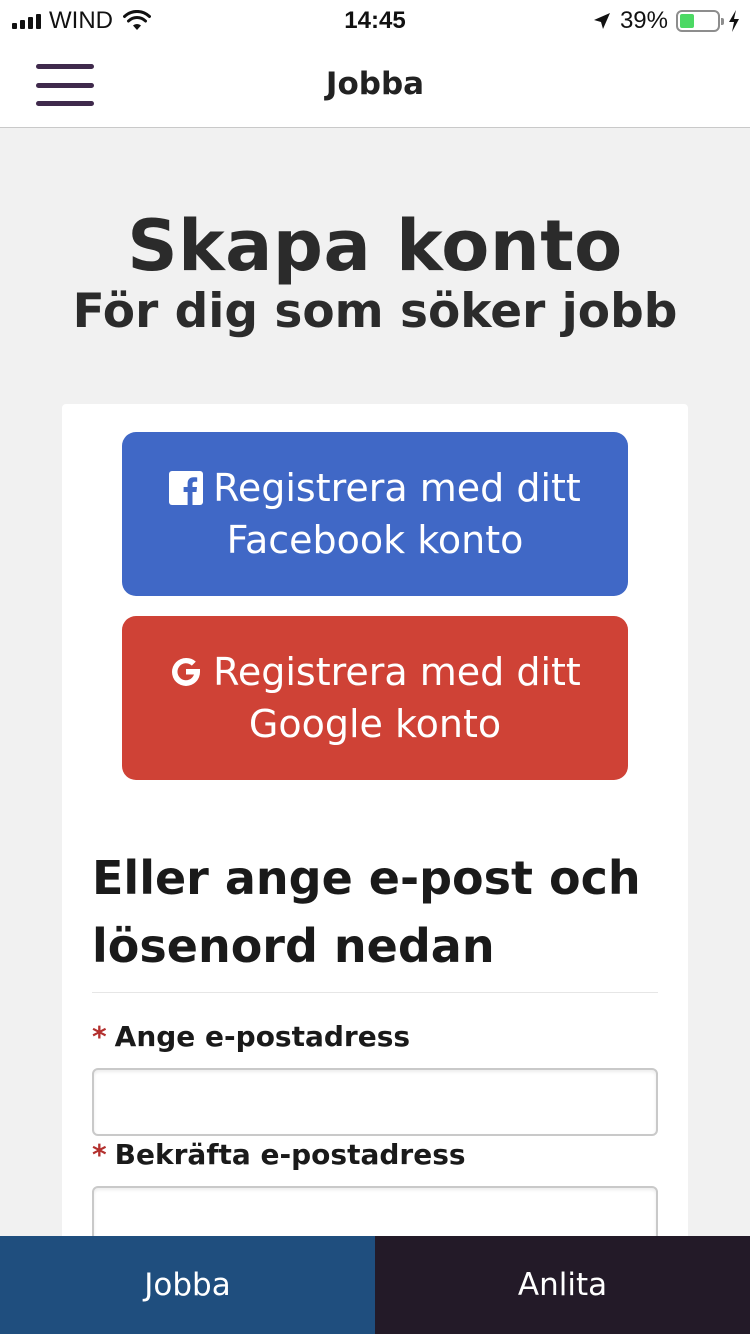 This screenshot has width=750, height=1334. What do you see at coordinates (186, 488) in the screenshot?
I see `facebook-icon` at bounding box center [186, 488].